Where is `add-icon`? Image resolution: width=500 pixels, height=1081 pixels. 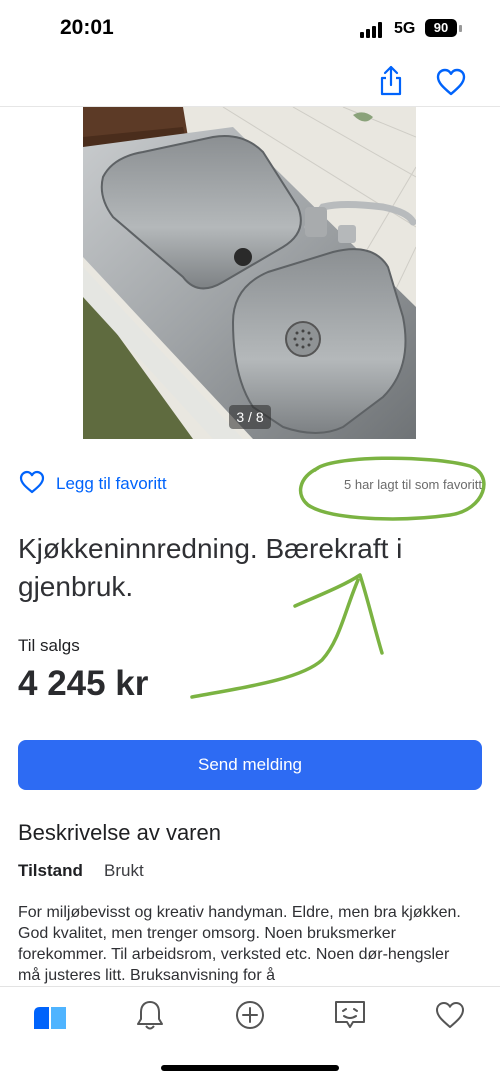
add-icon is located at coordinates (250, 1015).